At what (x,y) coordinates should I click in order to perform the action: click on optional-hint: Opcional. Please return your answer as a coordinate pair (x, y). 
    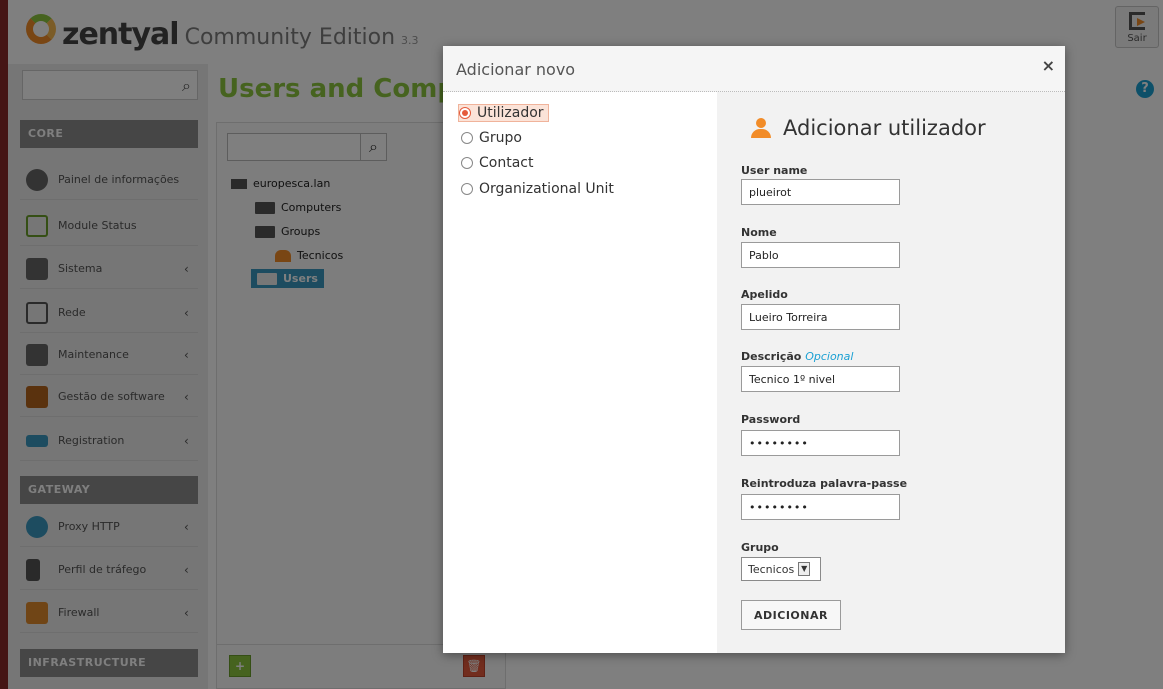
    Looking at the image, I should click on (829, 356).